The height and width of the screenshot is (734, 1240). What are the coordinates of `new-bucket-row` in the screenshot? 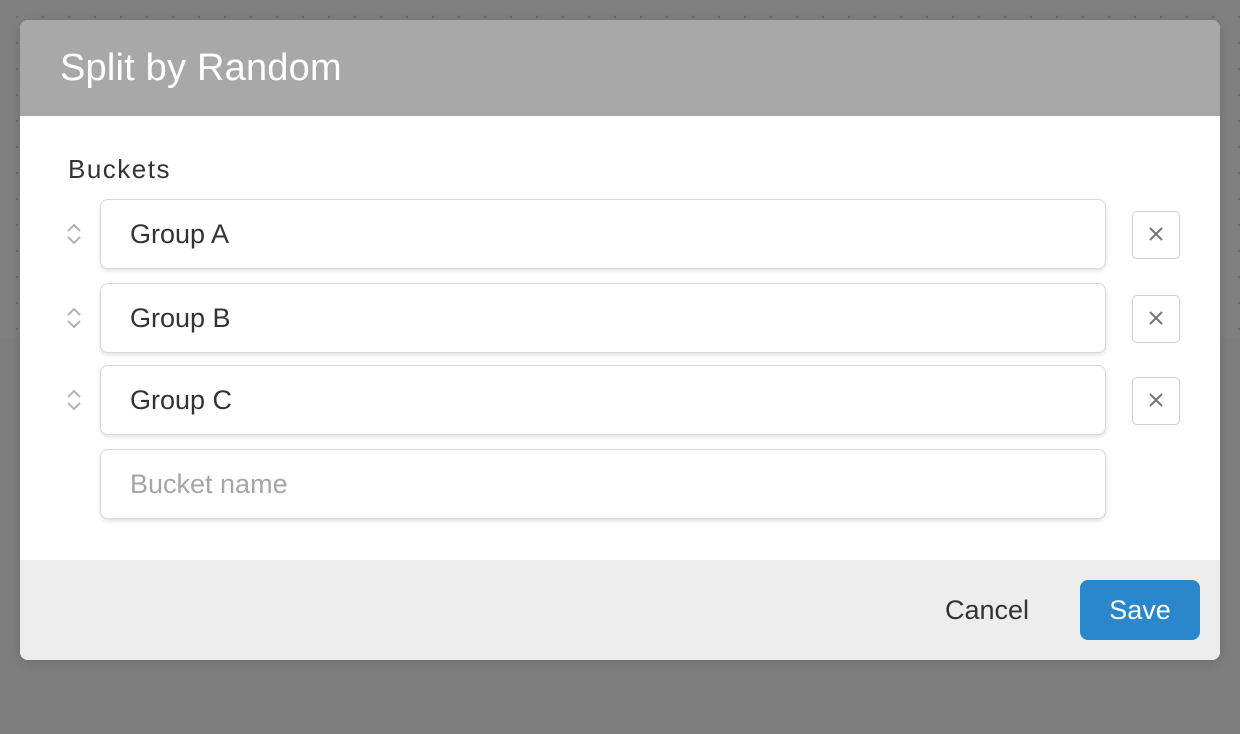 It's located at (620, 484).